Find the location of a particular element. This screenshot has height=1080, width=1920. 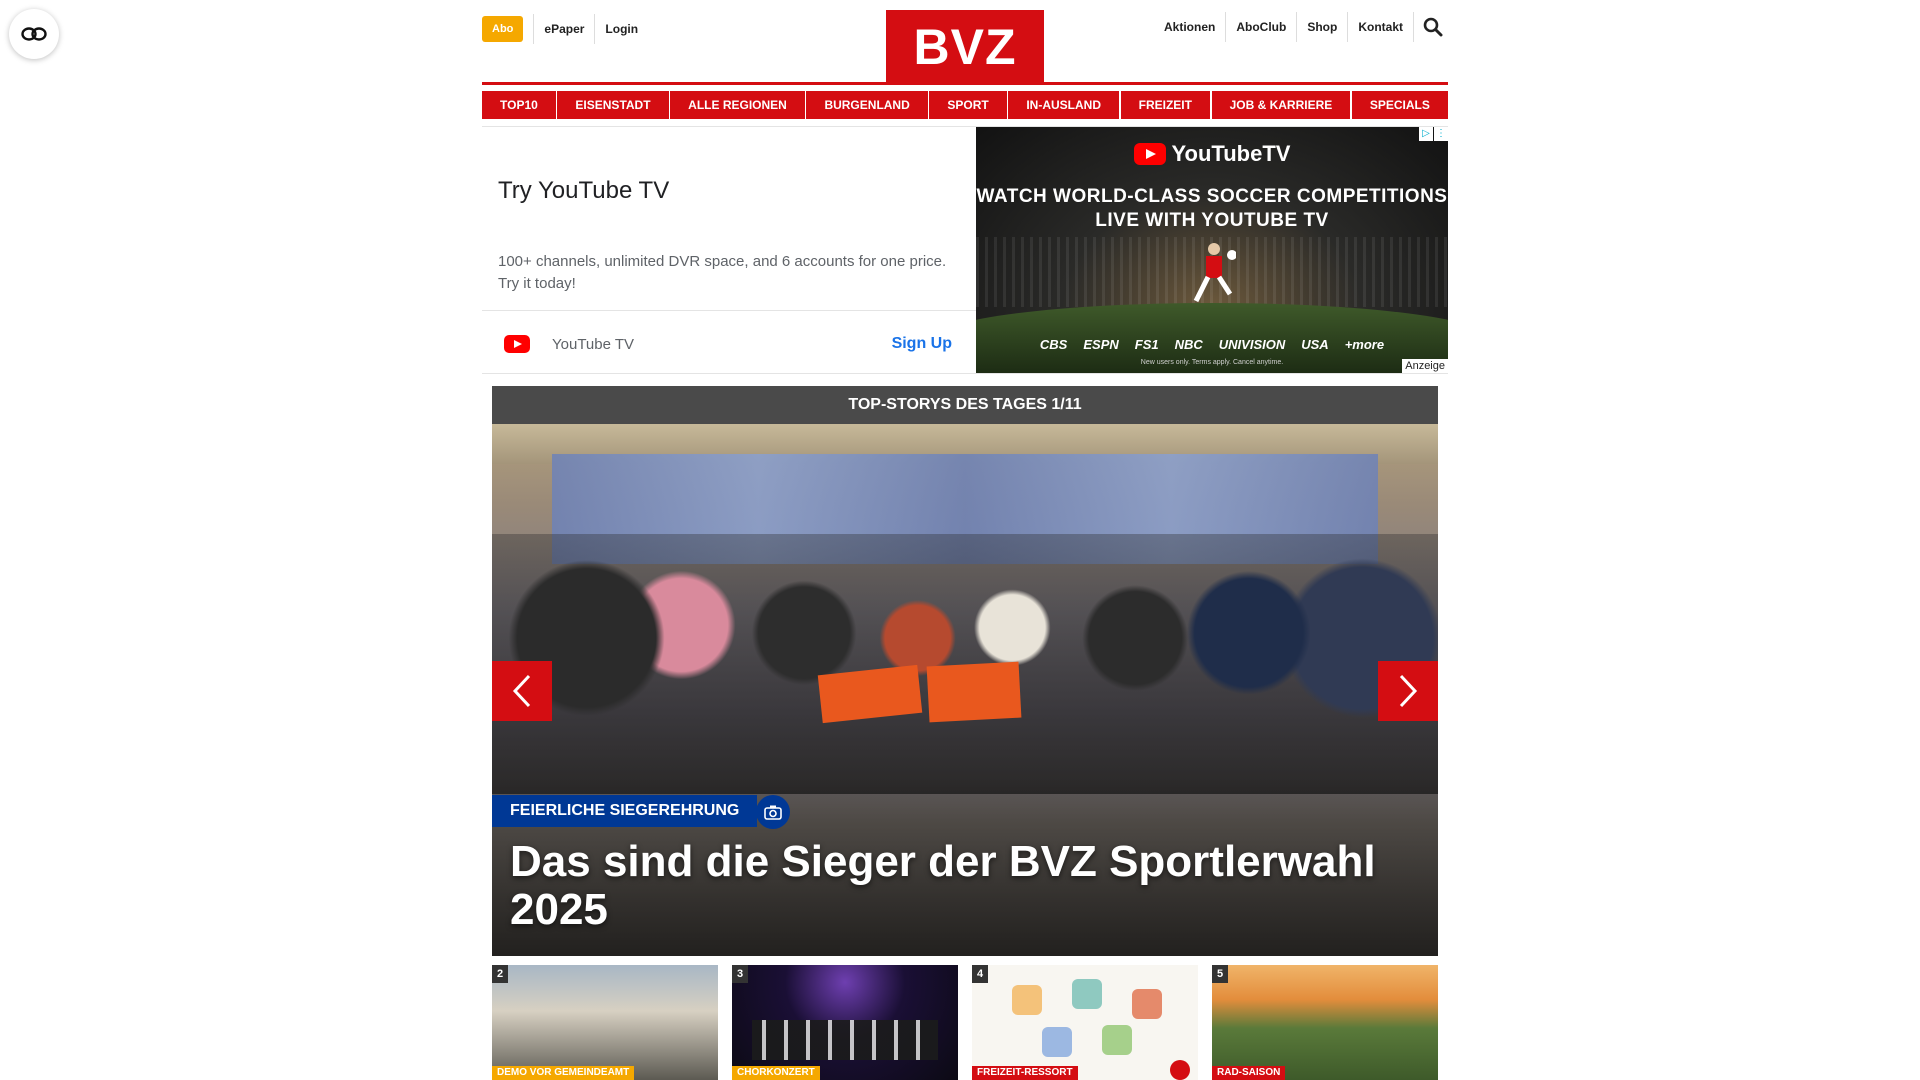

network-cbs: CBS is located at coordinates (1053, 344).